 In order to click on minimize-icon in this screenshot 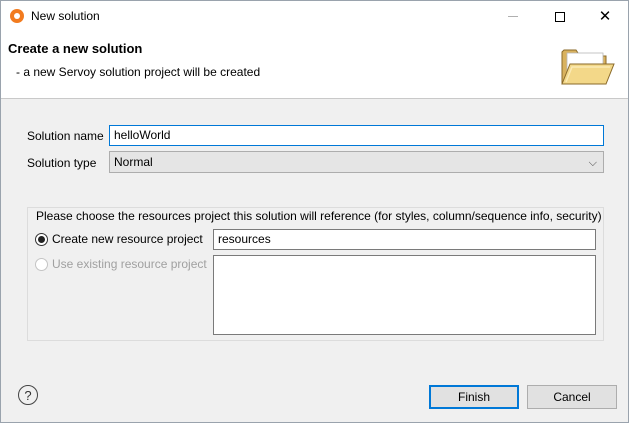, I will do `click(513, 16)`.